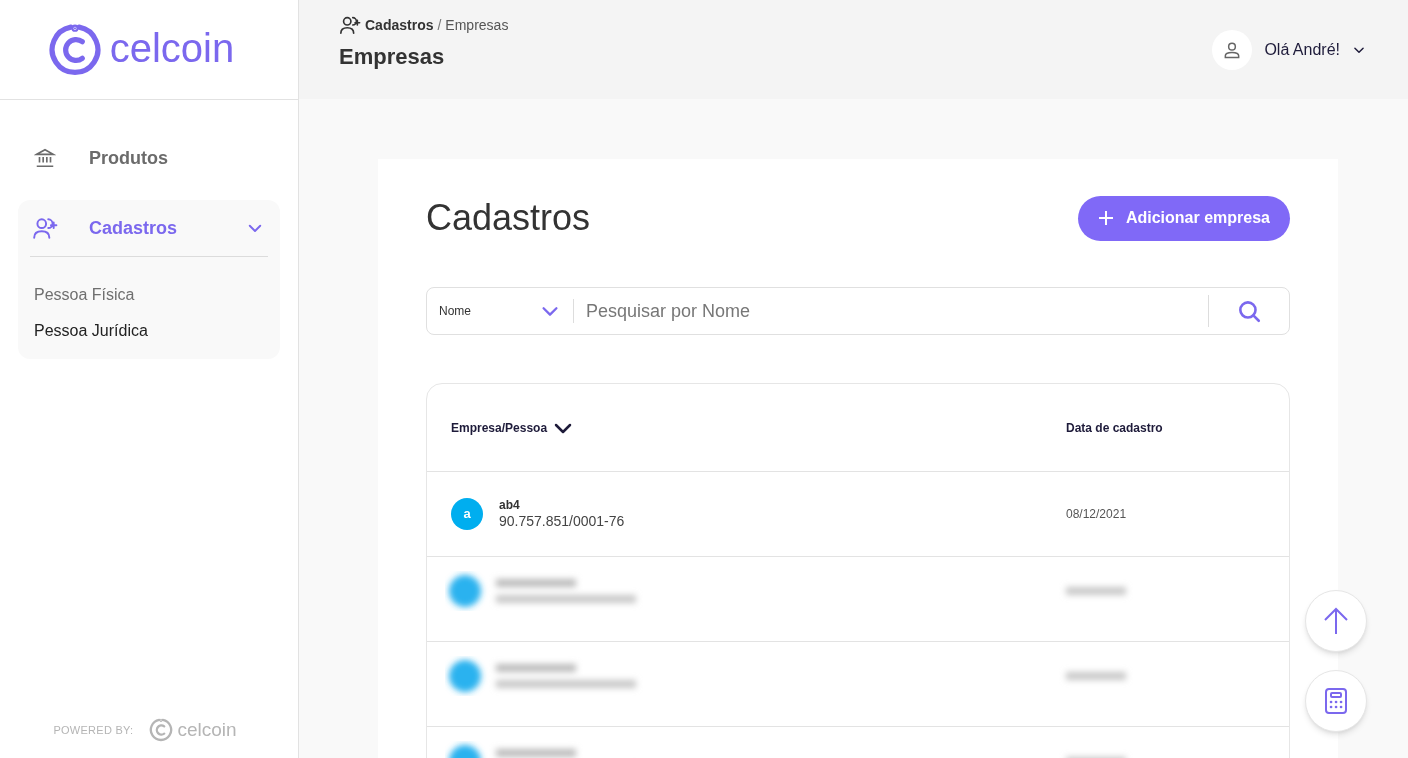 The height and width of the screenshot is (758, 1408). I want to click on submenu-link: Pessoa Física, so click(84, 295).